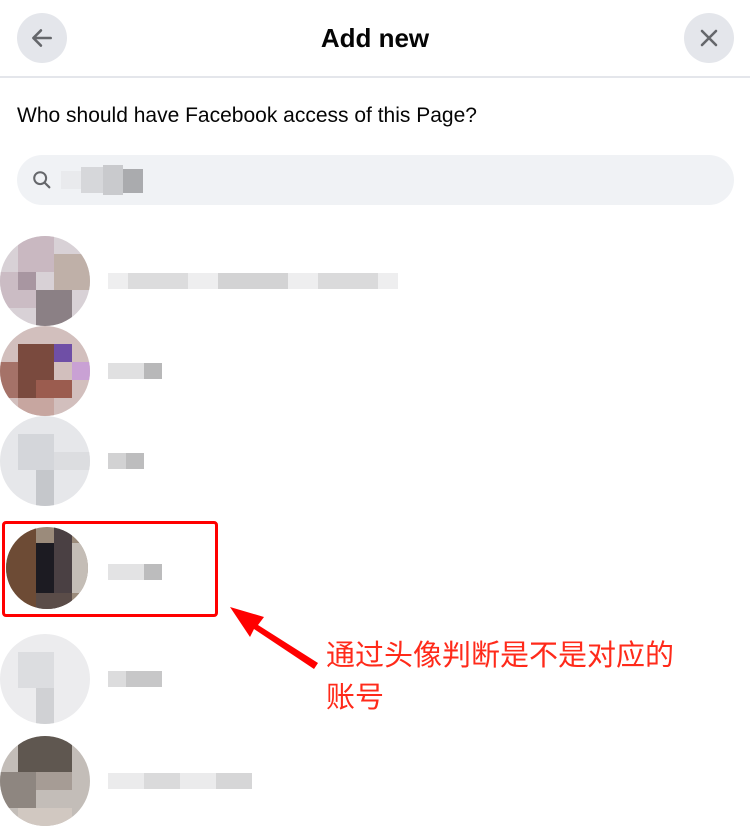  What do you see at coordinates (526, 676) in the screenshot?
I see `annotation-text: 通过头像判断是不是对应的 账号` at bounding box center [526, 676].